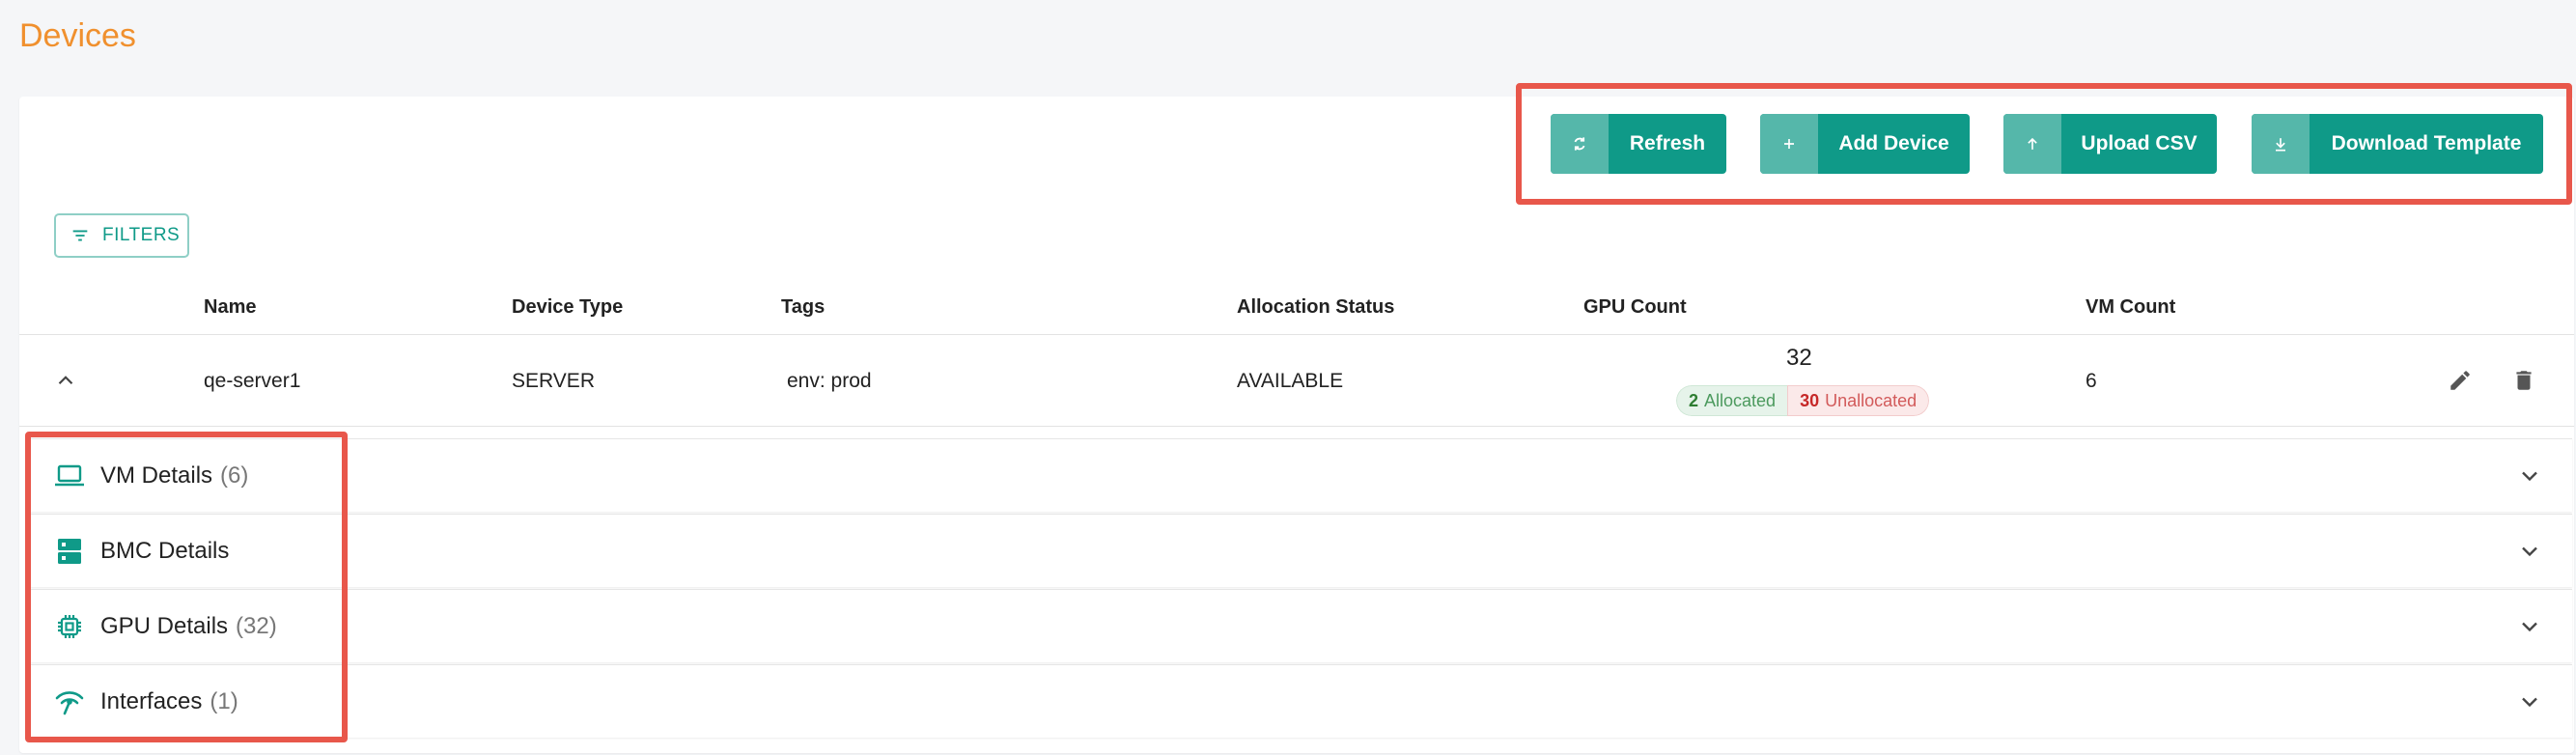 This screenshot has width=2576, height=755. Describe the element at coordinates (1799, 358) in the screenshot. I see `cell-gpu-count: 32` at that location.